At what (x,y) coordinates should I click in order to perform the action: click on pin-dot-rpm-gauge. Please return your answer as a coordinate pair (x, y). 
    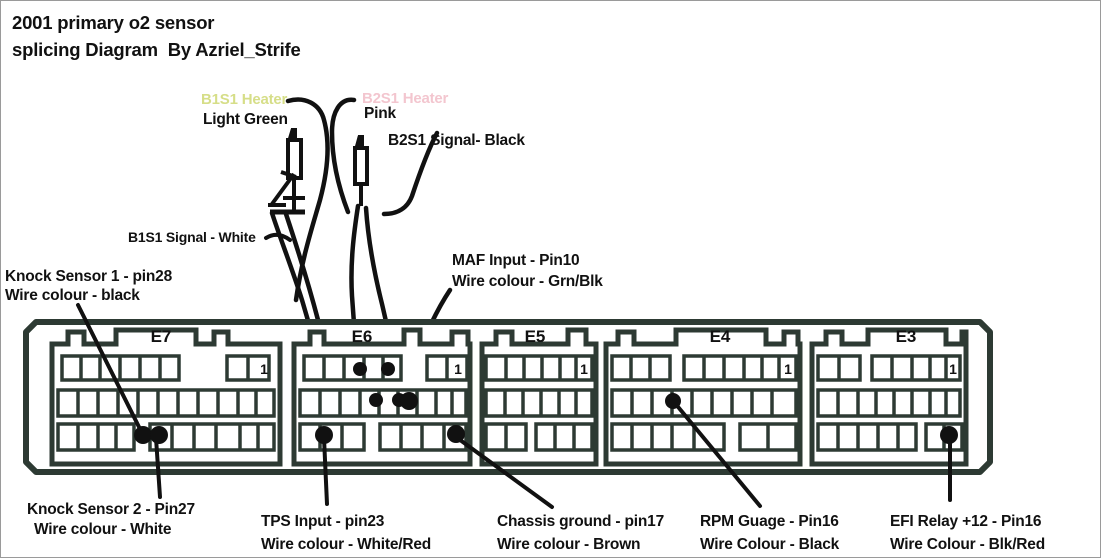
    Looking at the image, I should click on (673, 401).